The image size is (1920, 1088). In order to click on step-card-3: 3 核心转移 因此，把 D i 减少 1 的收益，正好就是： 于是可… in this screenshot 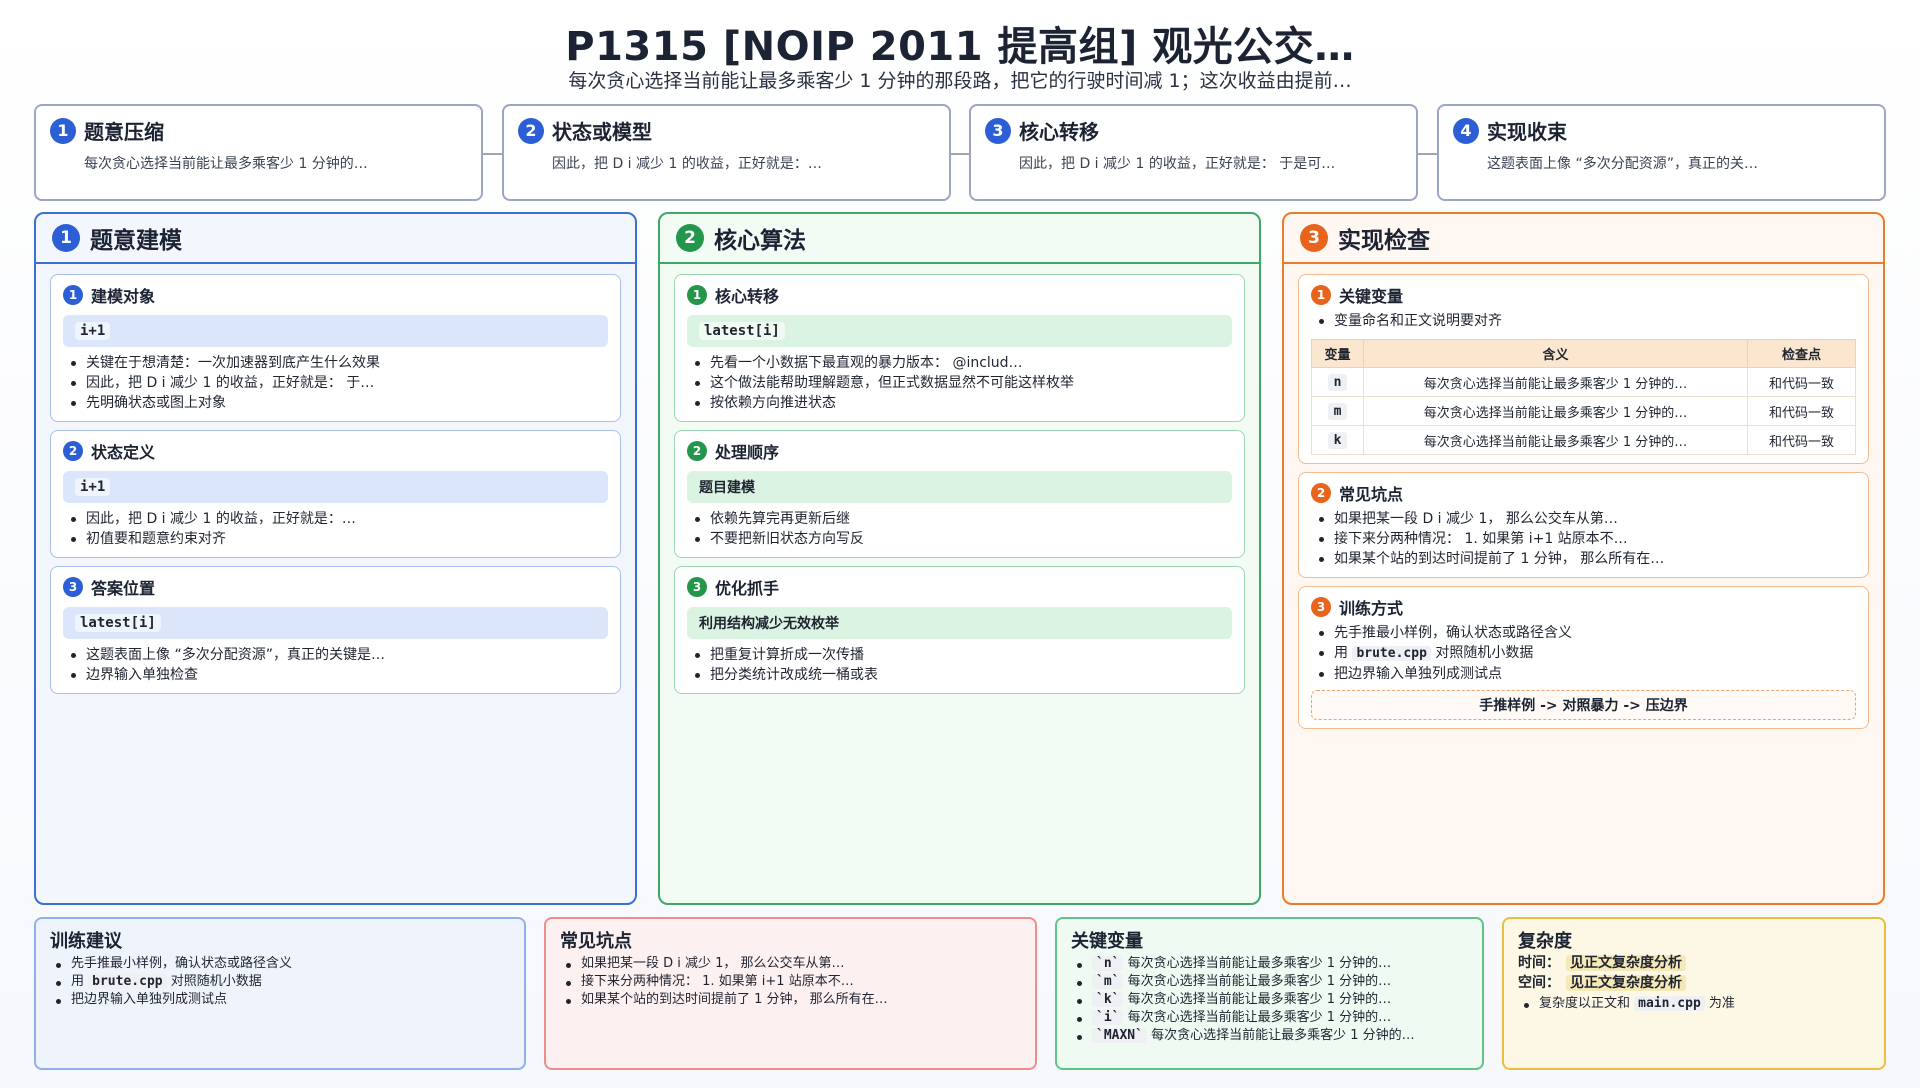, I will do `click(1193, 152)`.